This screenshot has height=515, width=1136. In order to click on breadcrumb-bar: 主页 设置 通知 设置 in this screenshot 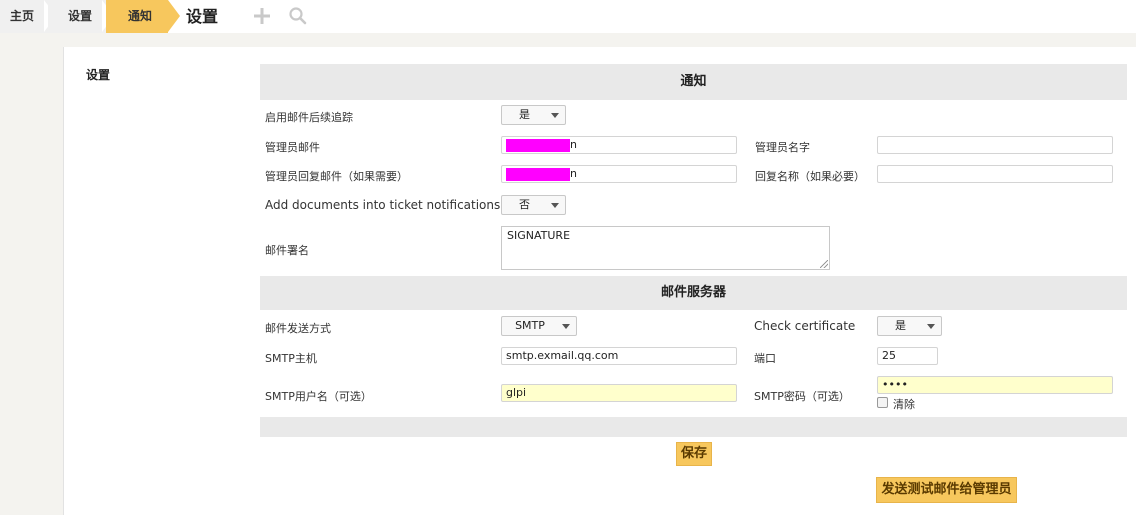, I will do `click(568, 16)`.